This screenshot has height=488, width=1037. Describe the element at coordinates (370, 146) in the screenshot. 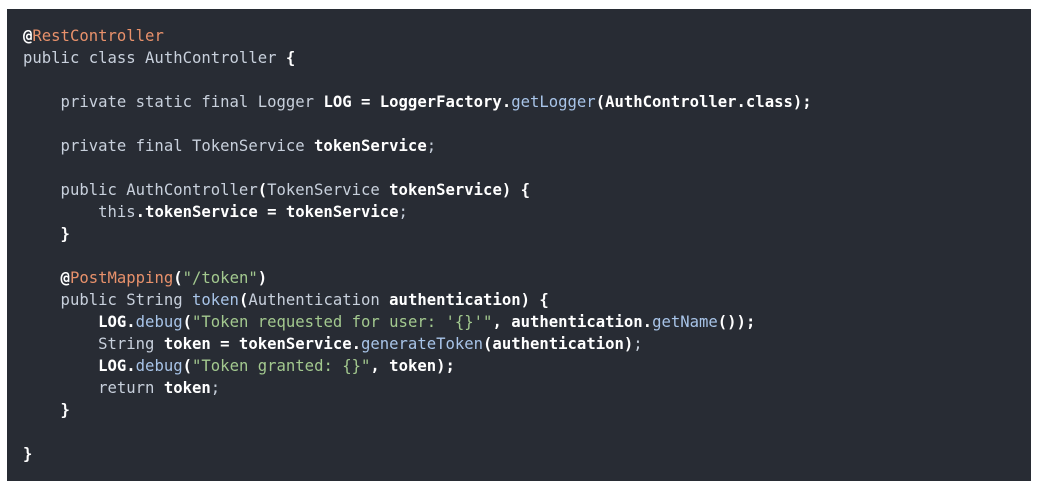

I see `code-token-ident: tokenService` at that location.